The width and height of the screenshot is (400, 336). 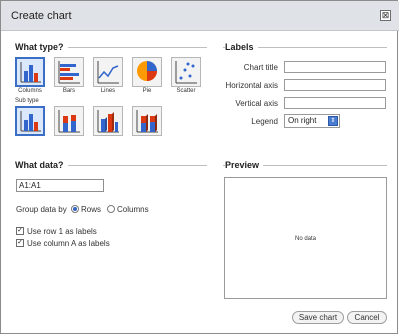 What do you see at coordinates (27, 101) in the screenshot?
I see `subtype-label: Sub type` at bounding box center [27, 101].